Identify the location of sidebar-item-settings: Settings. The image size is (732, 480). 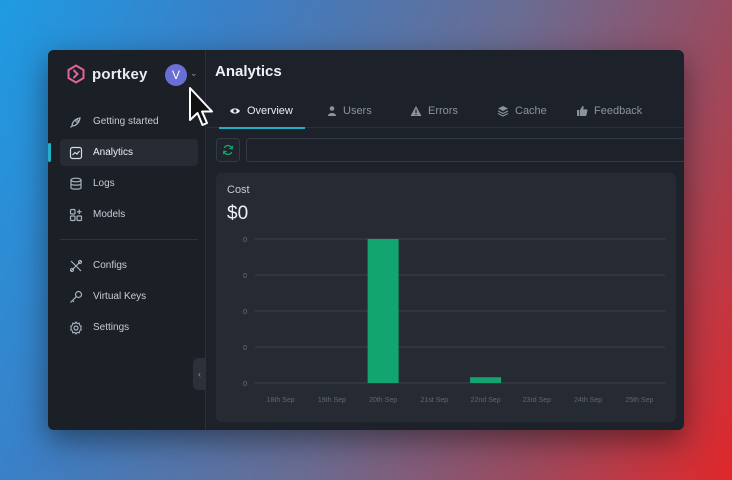
(129, 327).